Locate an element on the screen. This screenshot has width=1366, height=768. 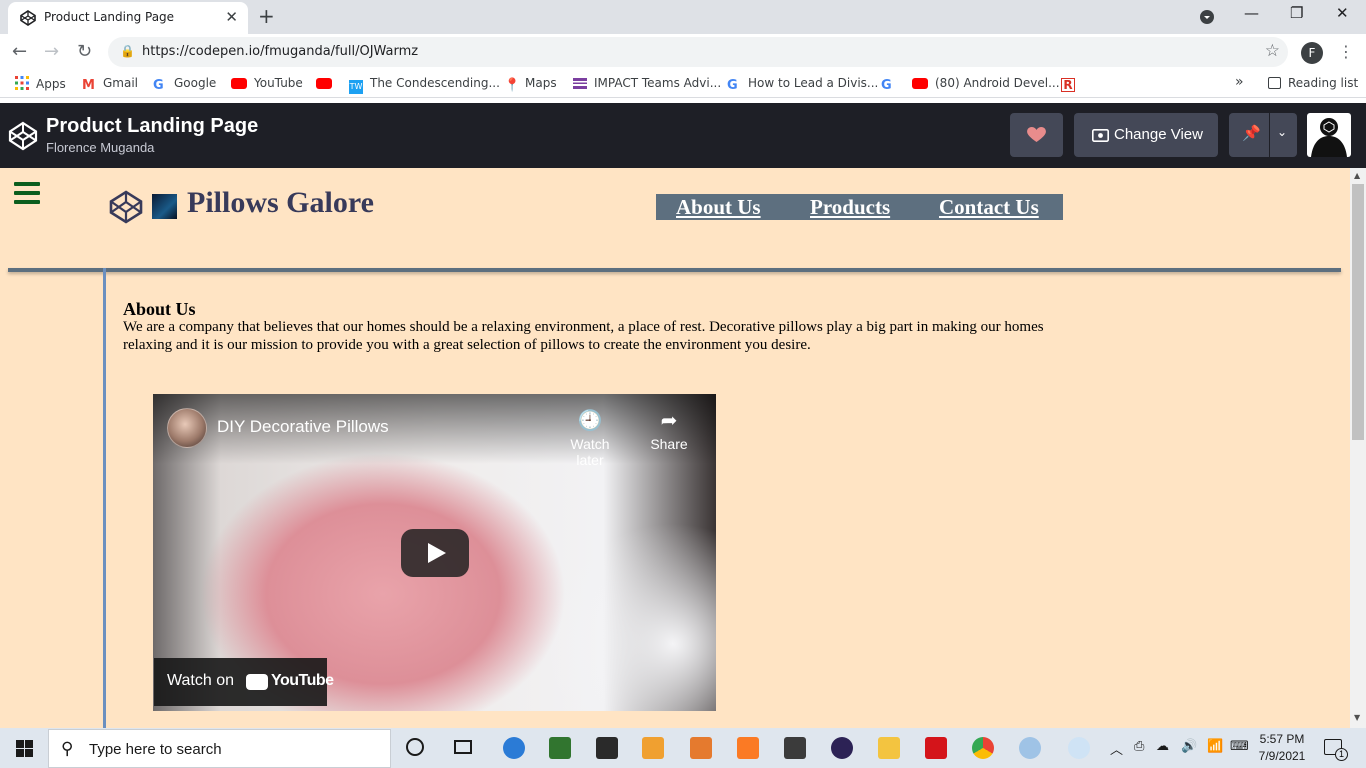
bookmark-google: G Google is located at coordinates (184, 84).